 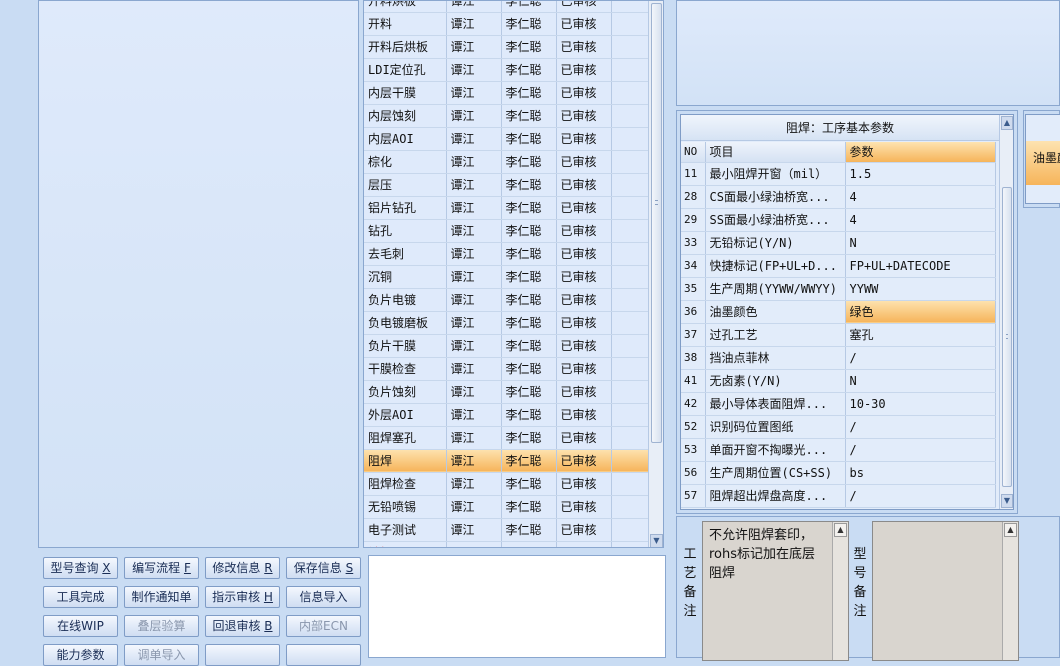 What do you see at coordinates (405, 530) in the screenshot?
I see `step-cell: 电子测试` at bounding box center [405, 530].